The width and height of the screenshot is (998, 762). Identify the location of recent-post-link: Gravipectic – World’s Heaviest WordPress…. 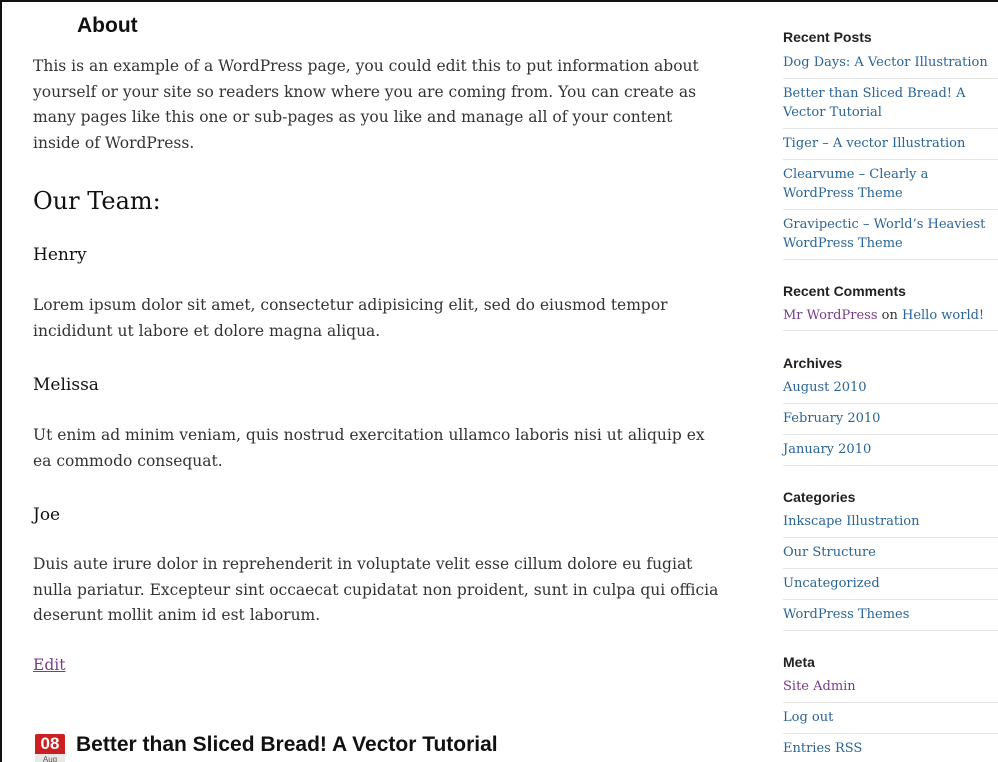
(884, 234).